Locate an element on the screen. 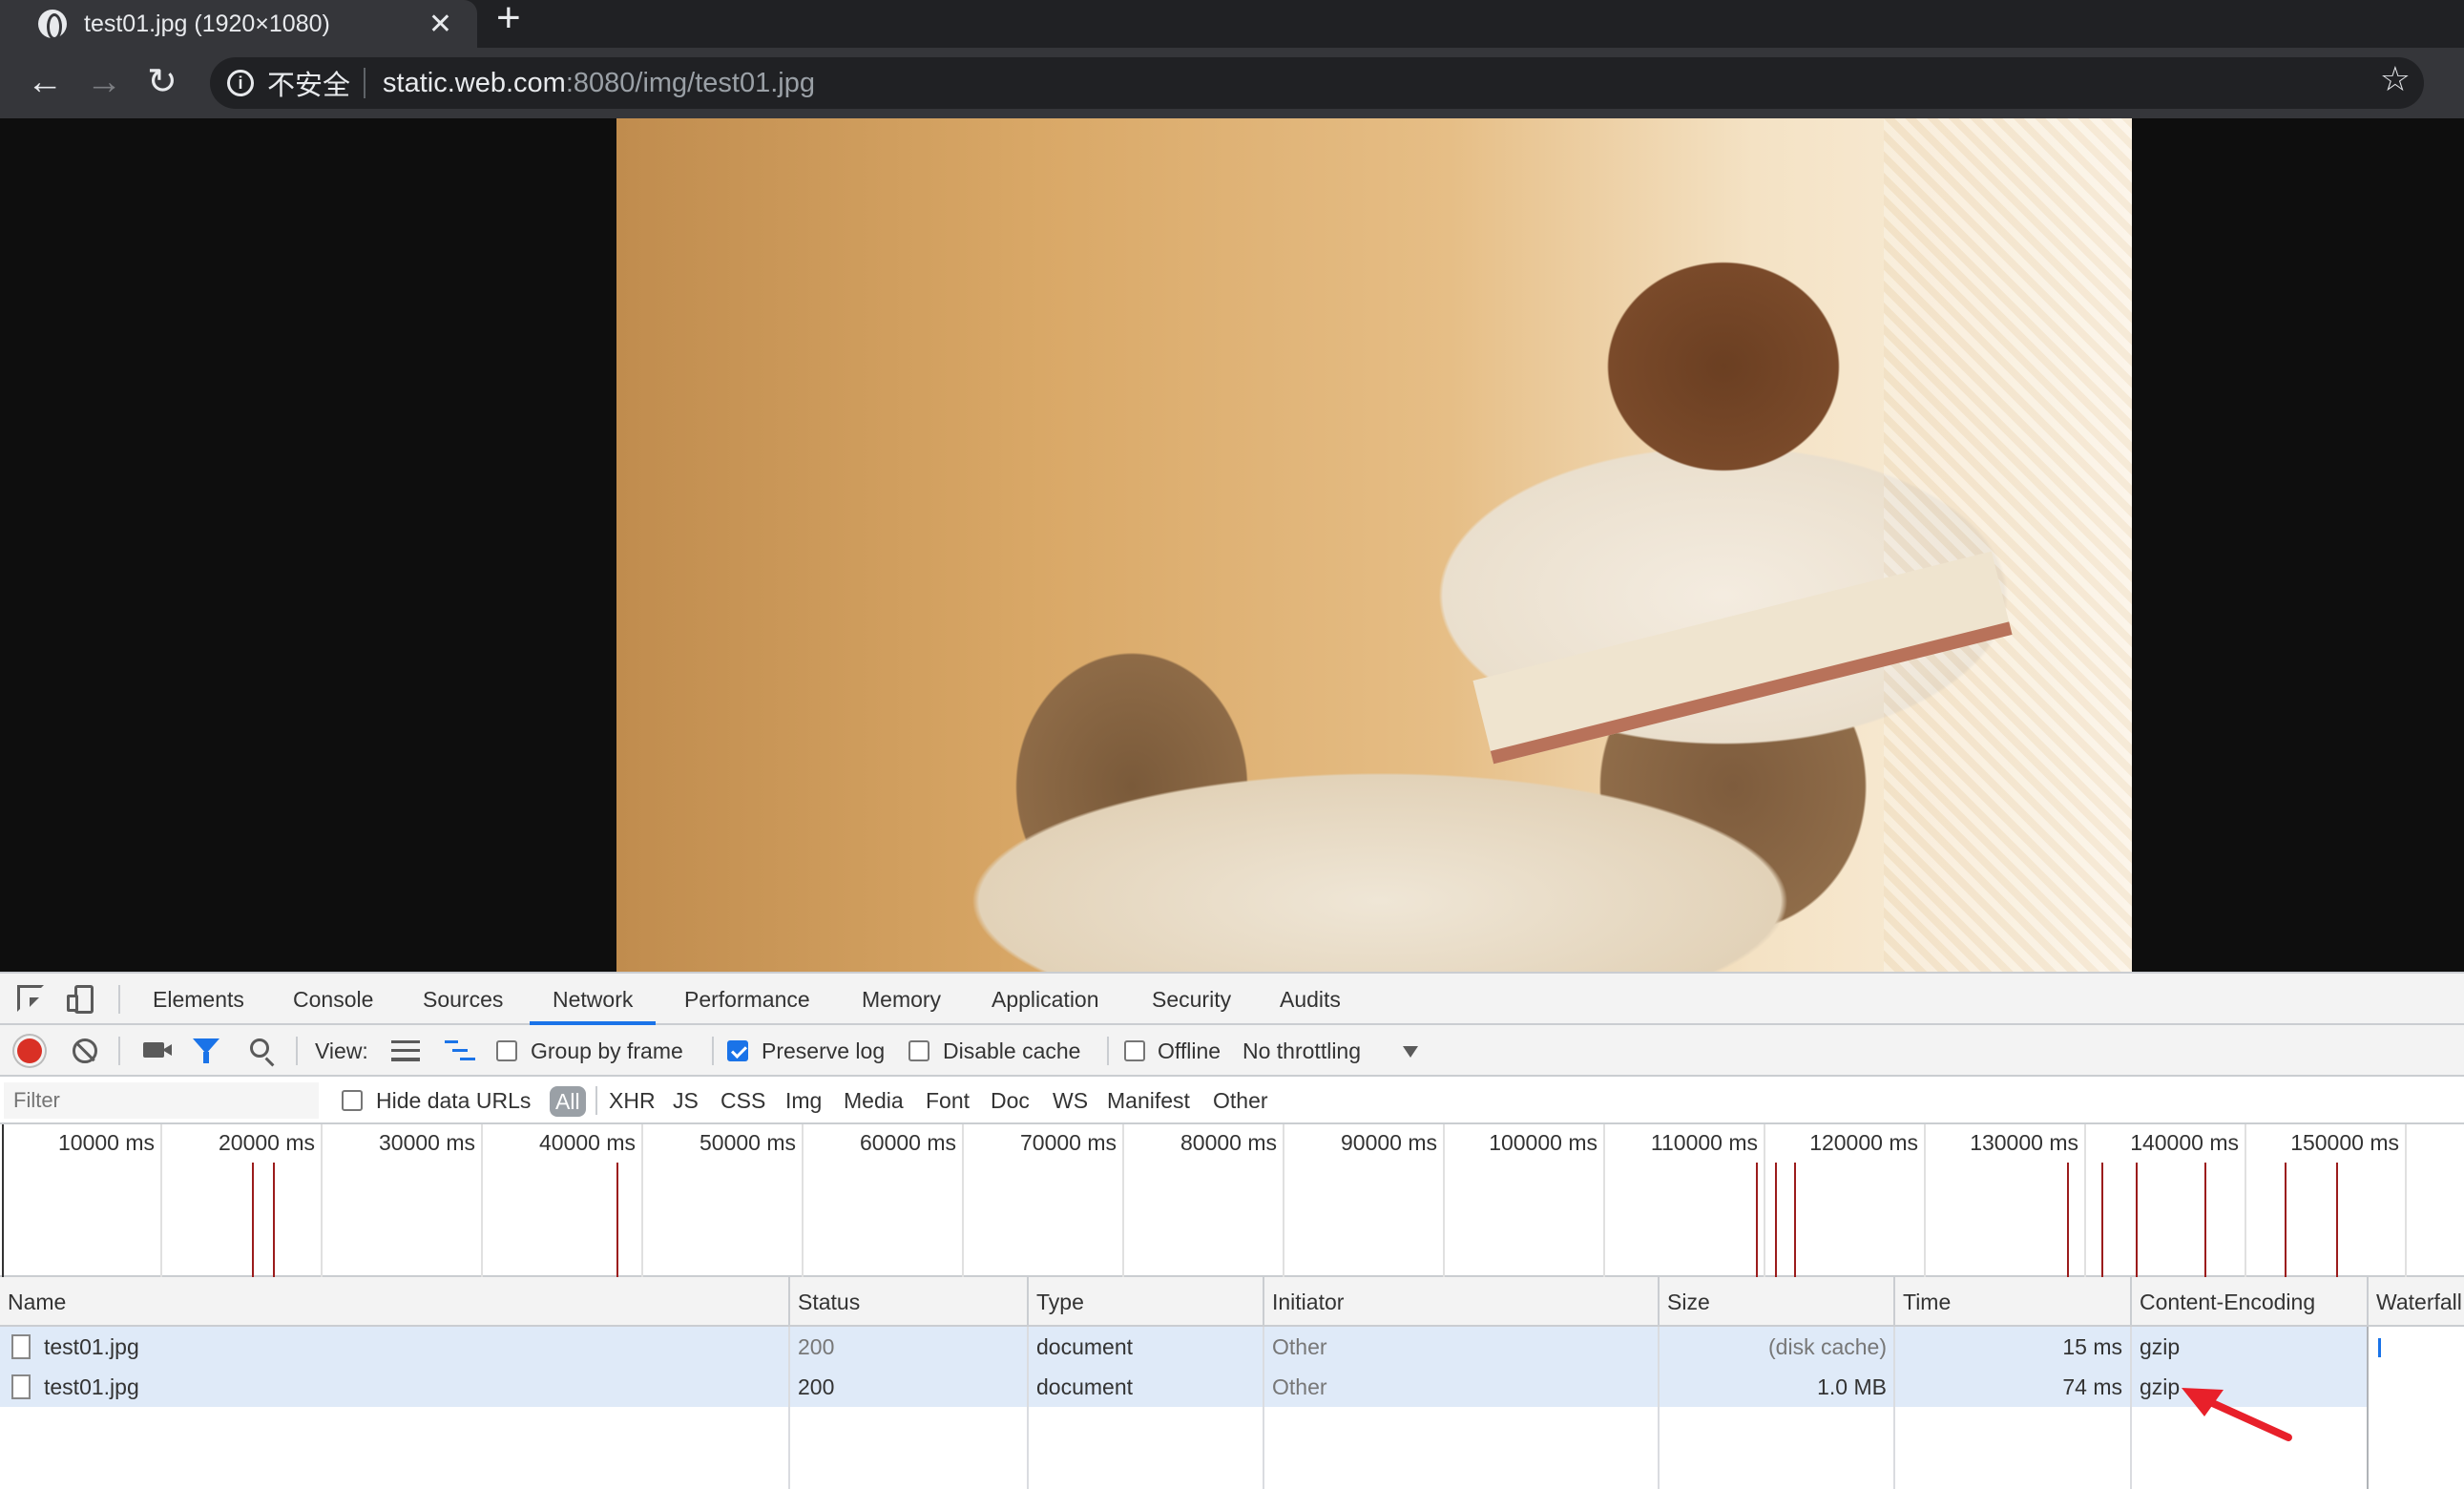  security-label: 不安全 is located at coordinates (309, 83).